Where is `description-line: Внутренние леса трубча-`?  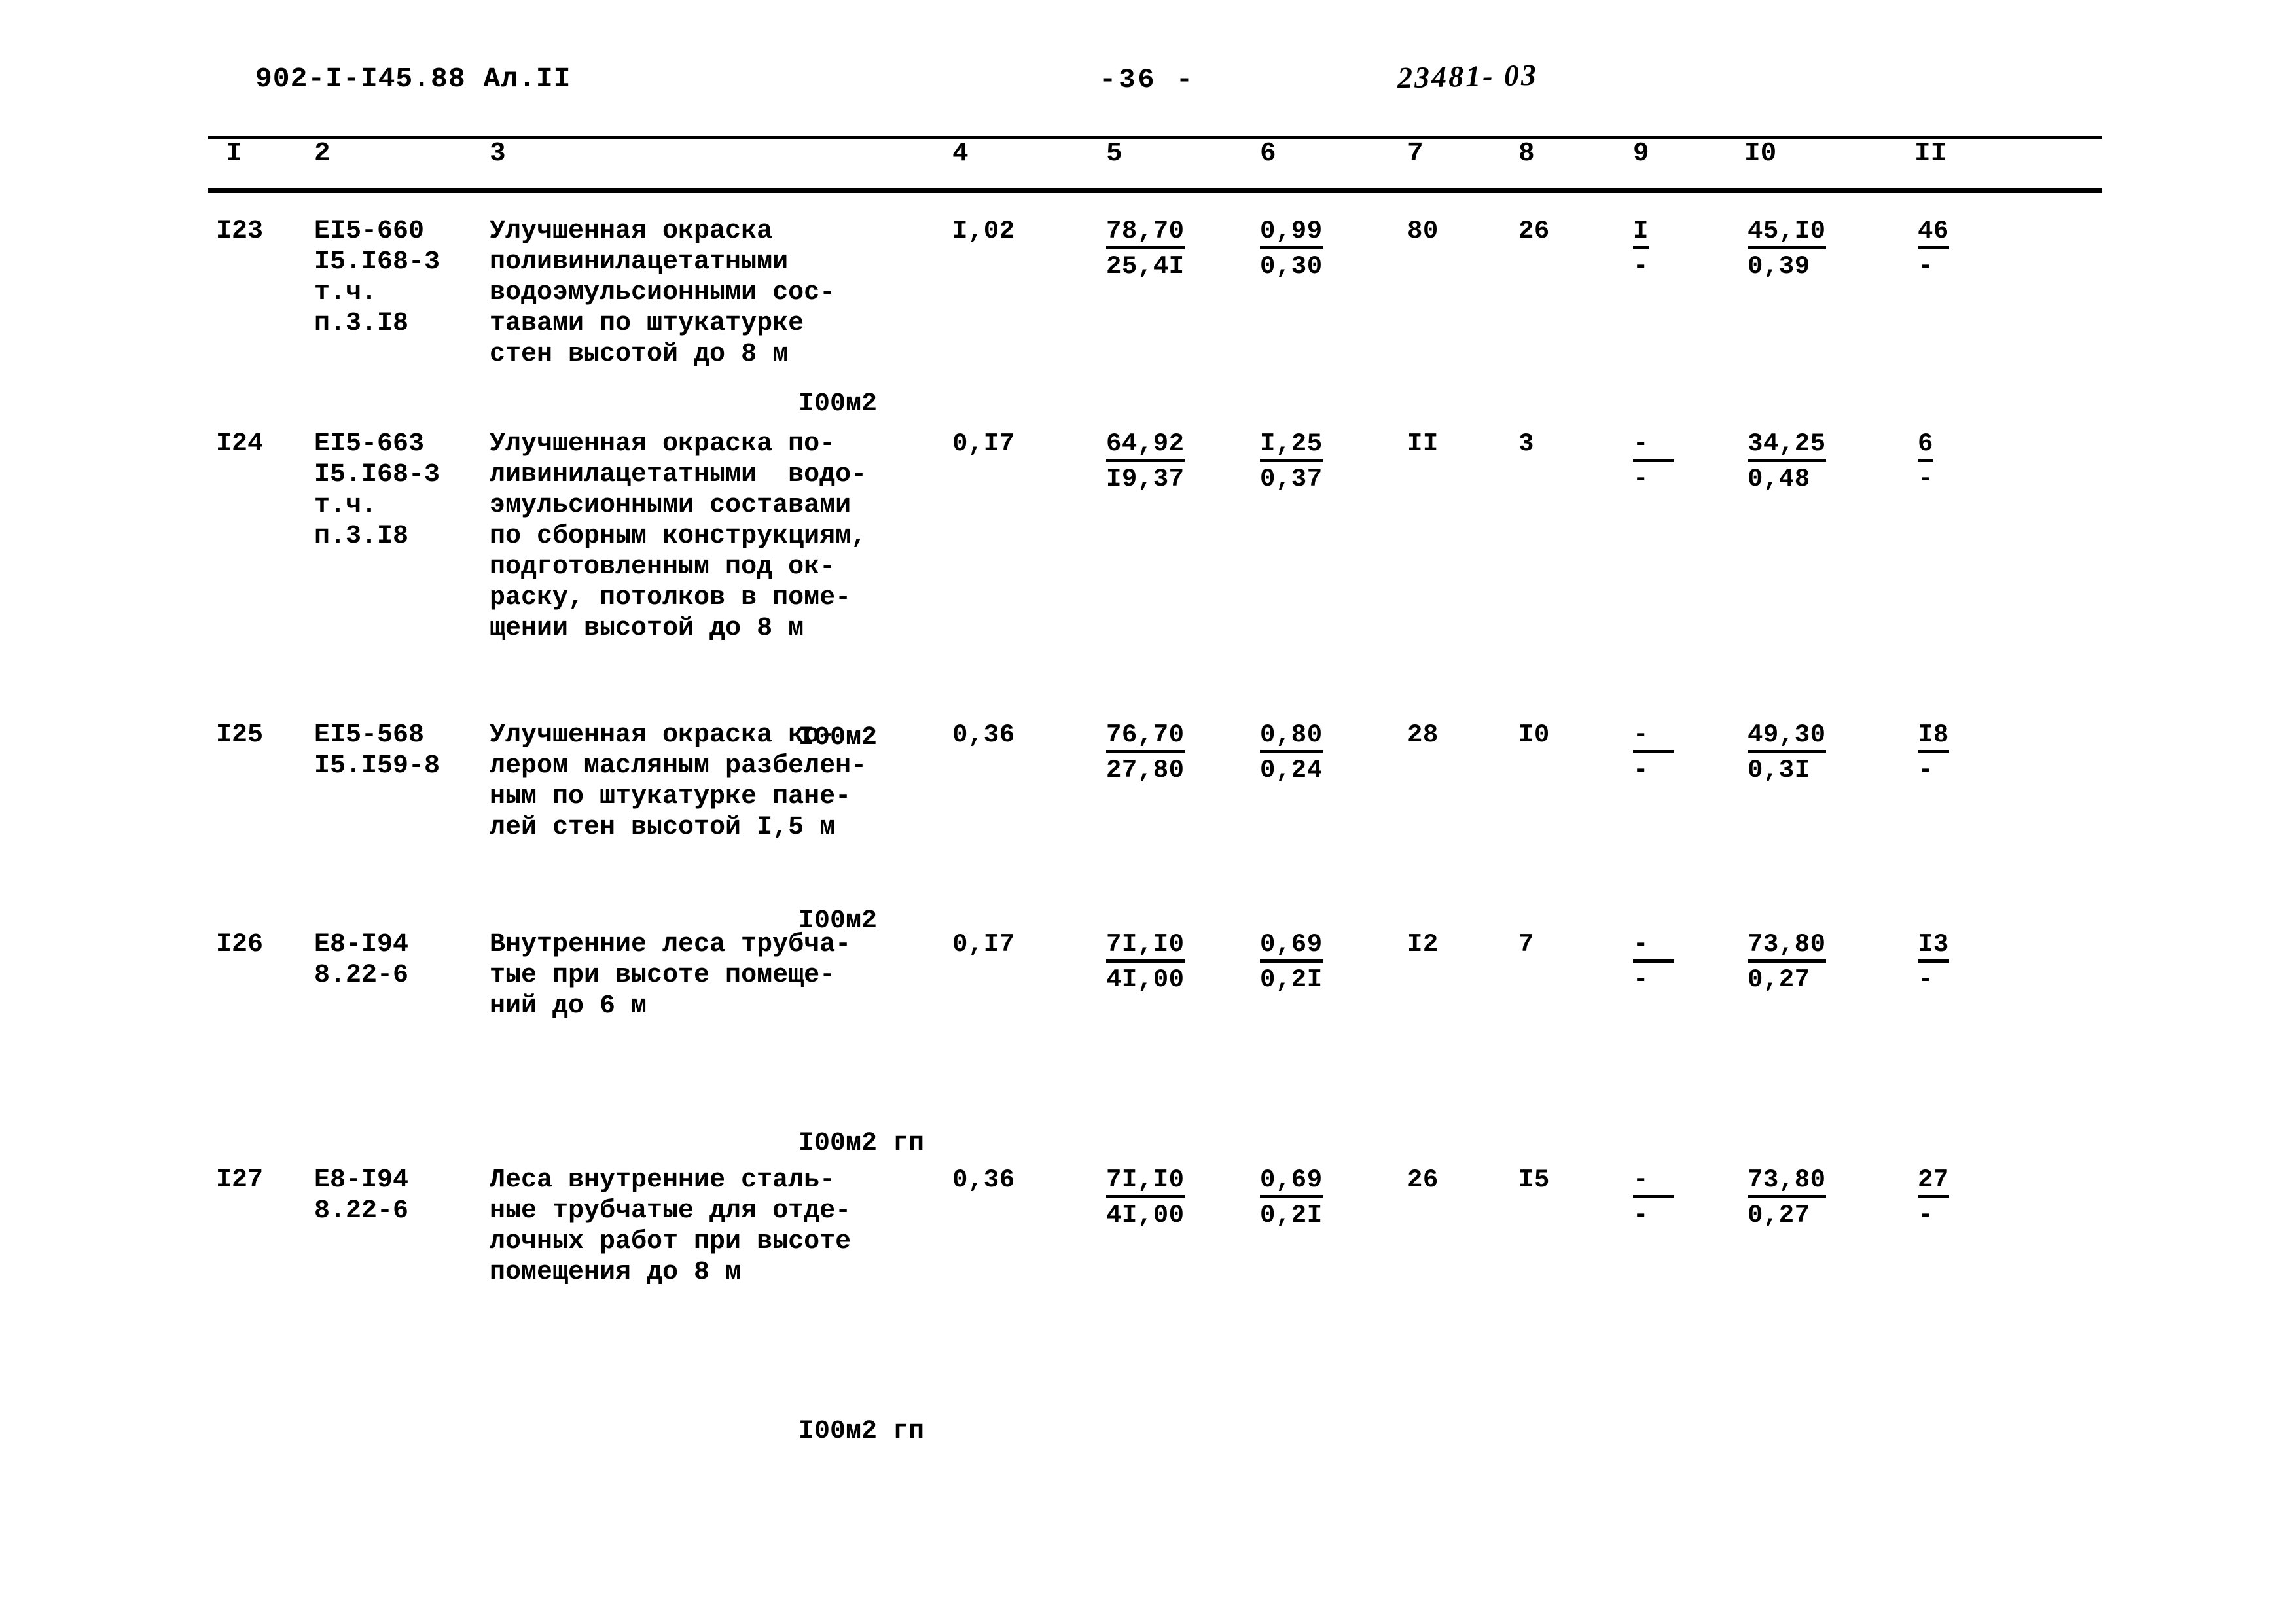
description-line: Внутренние леса трубча- is located at coordinates (671, 944).